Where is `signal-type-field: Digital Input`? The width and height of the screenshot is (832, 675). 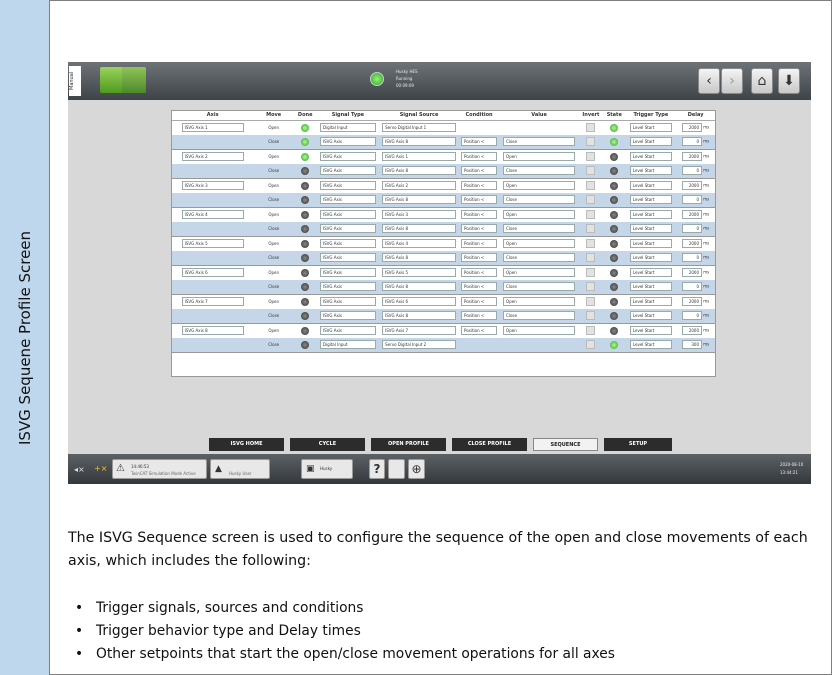 signal-type-field: Digital Input is located at coordinates (347, 127).